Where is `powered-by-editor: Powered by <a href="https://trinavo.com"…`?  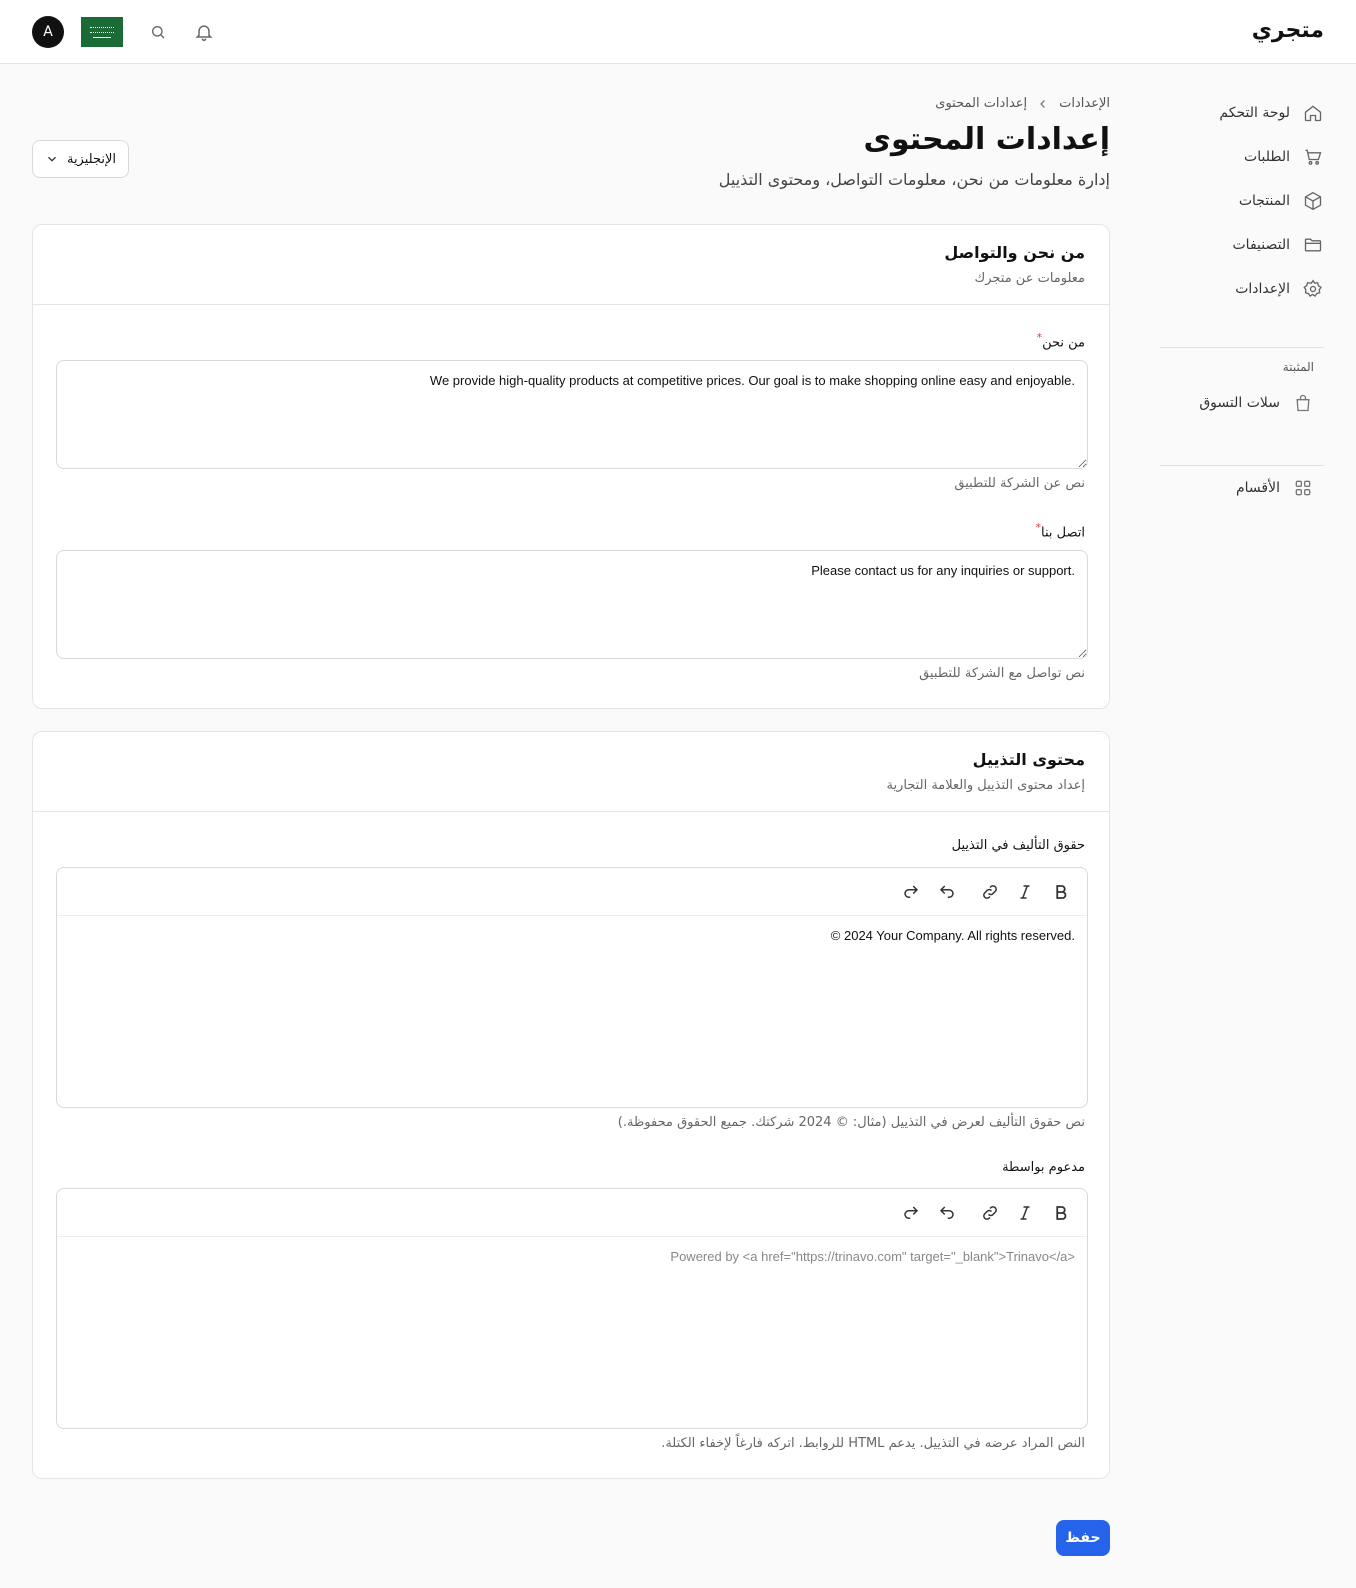 powered-by-editor: Powered by <a href="https://trinavo.com"… is located at coordinates (572, 1308).